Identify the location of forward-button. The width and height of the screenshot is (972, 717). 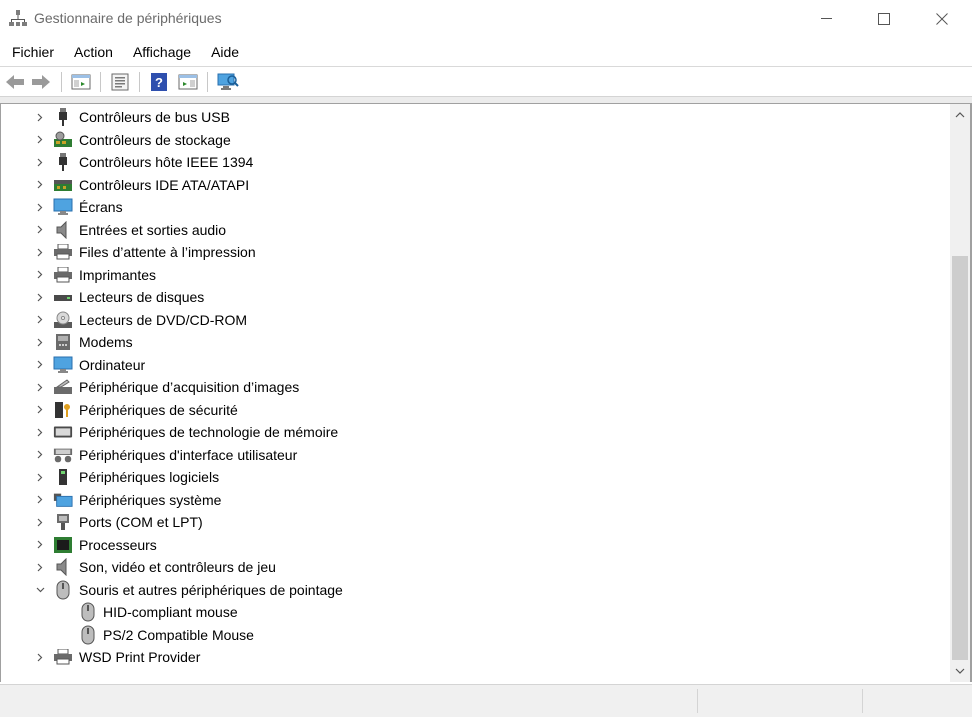
(41, 82).